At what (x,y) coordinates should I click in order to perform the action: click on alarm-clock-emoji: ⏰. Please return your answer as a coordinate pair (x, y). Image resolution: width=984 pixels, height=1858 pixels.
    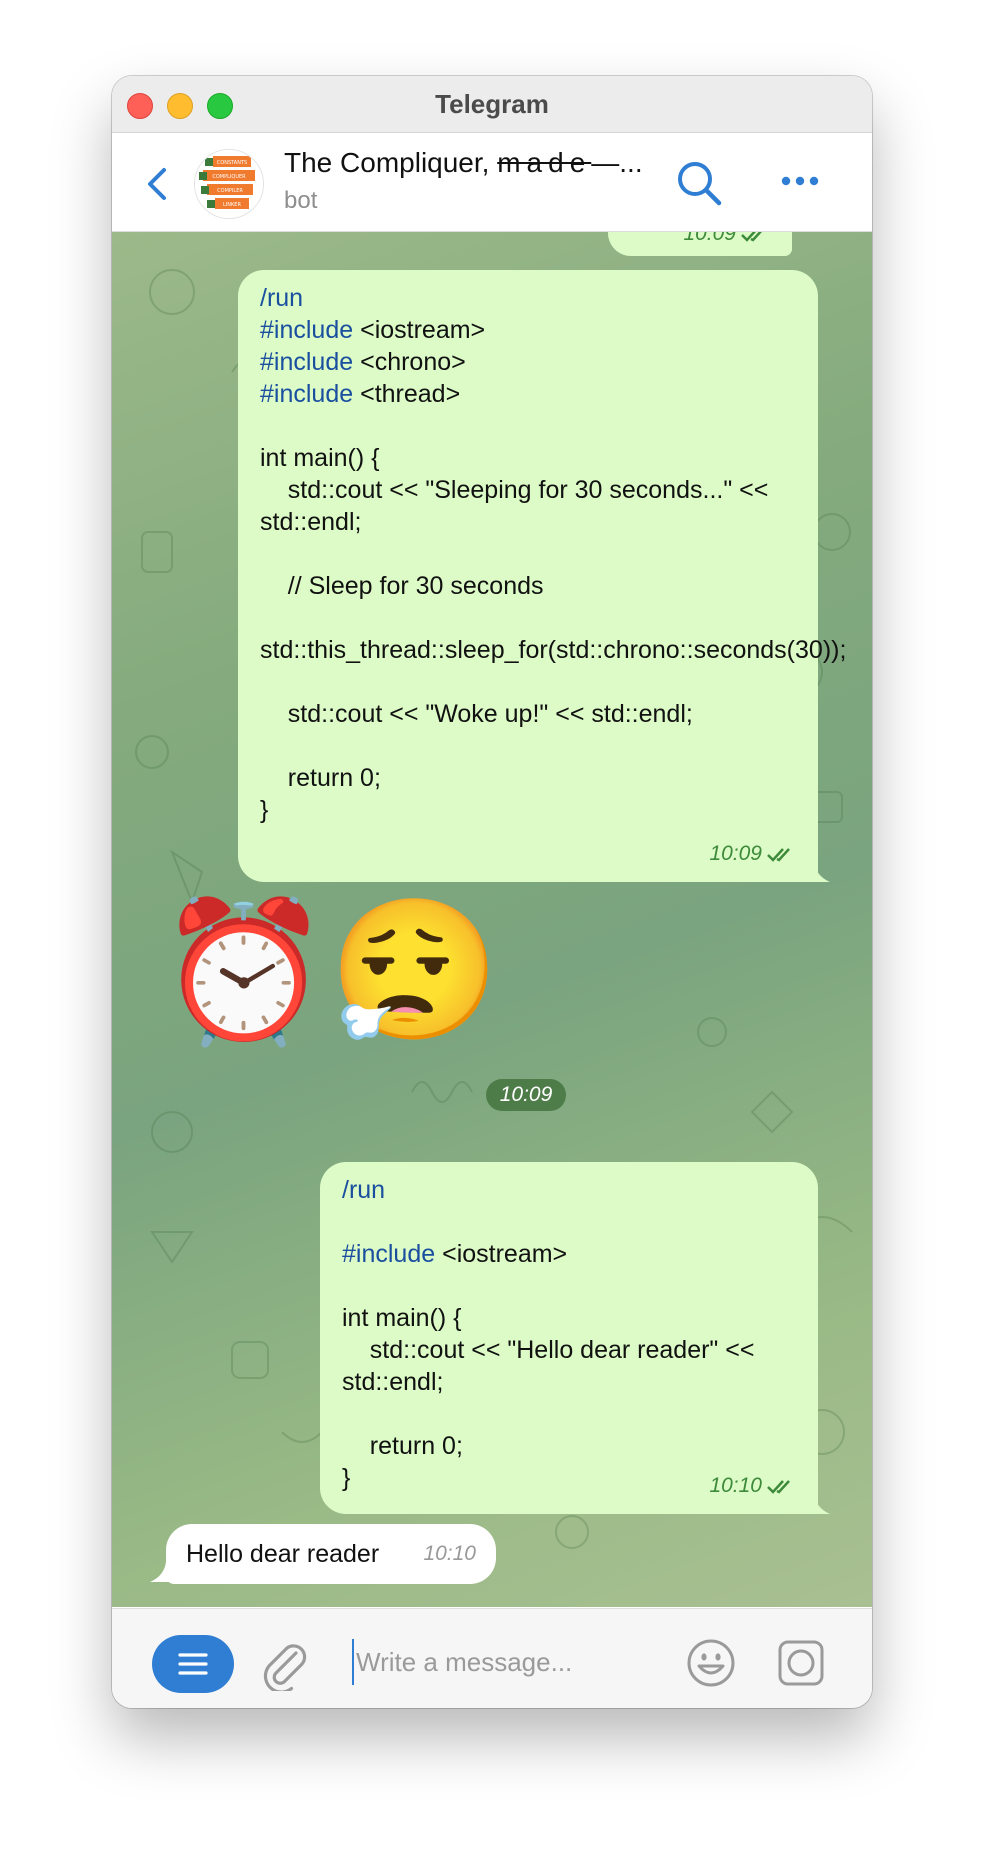
    Looking at the image, I should click on (244, 972).